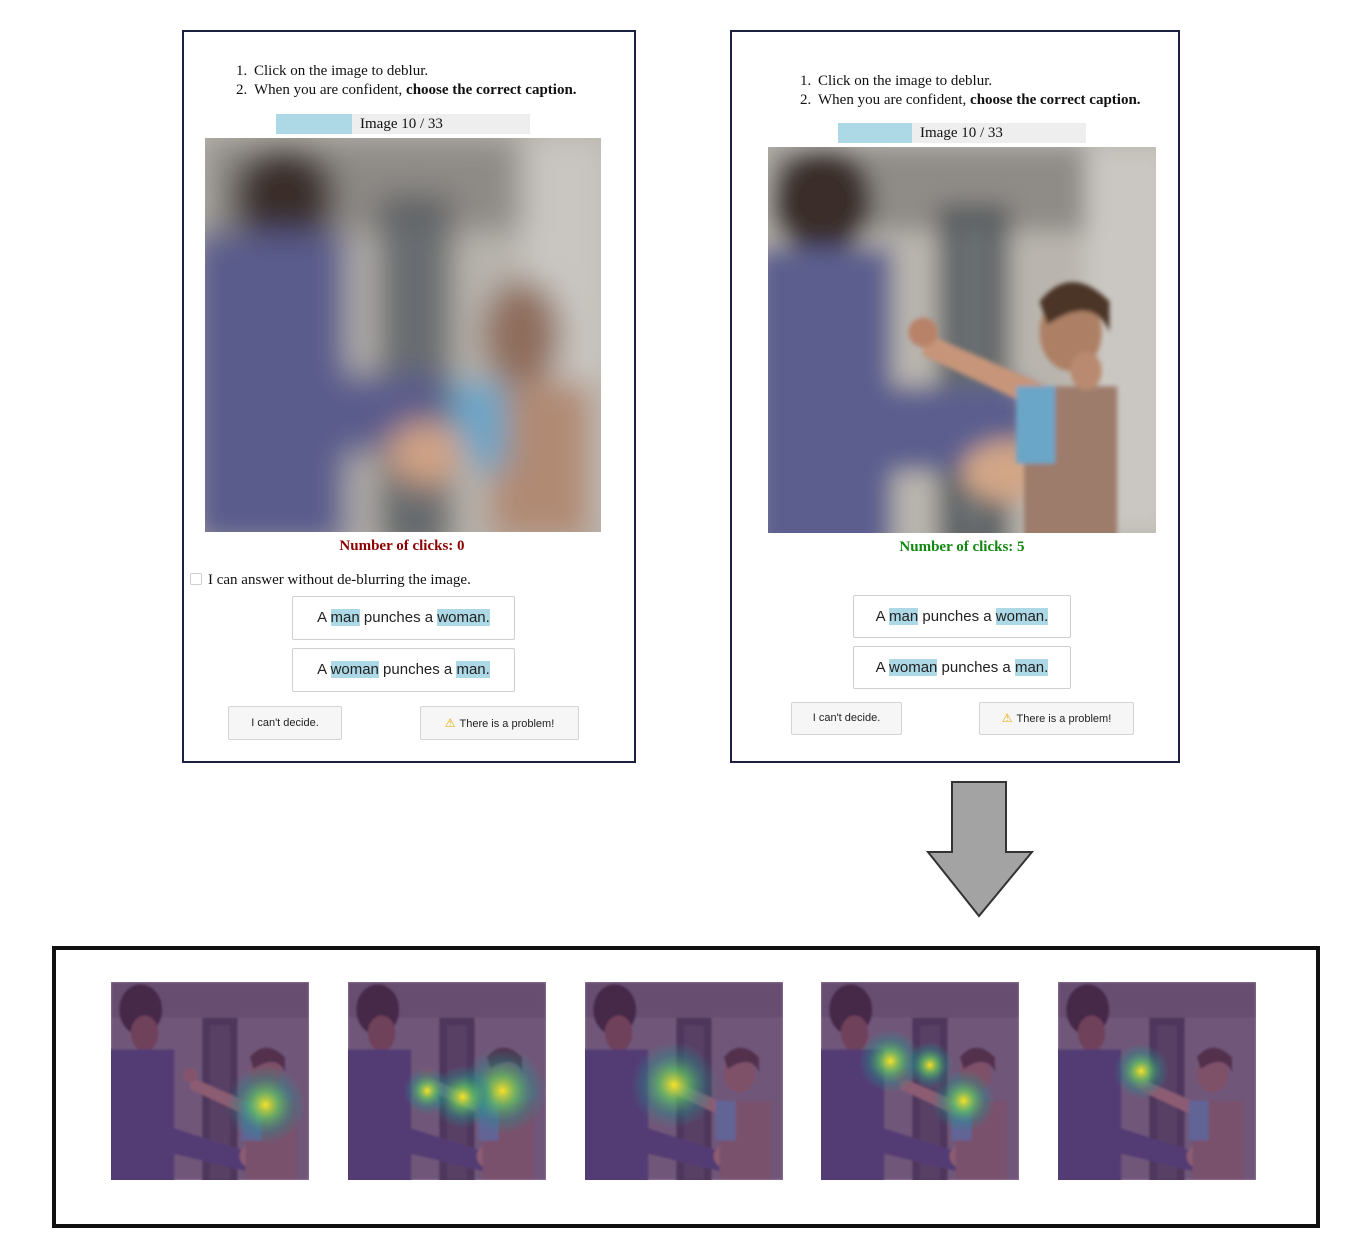 Image resolution: width=1350 pixels, height=1244 pixels. Describe the element at coordinates (962, 547) in the screenshot. I see `clicks-counter: Number of clicks: 5` at that location.